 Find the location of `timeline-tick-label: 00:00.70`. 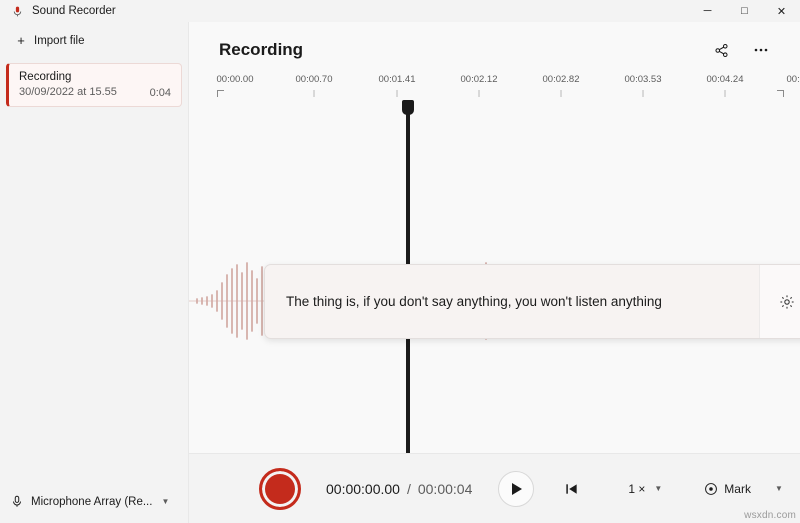

timeline-tick-label: 00:00.70 is located at coordinates (314, 79).